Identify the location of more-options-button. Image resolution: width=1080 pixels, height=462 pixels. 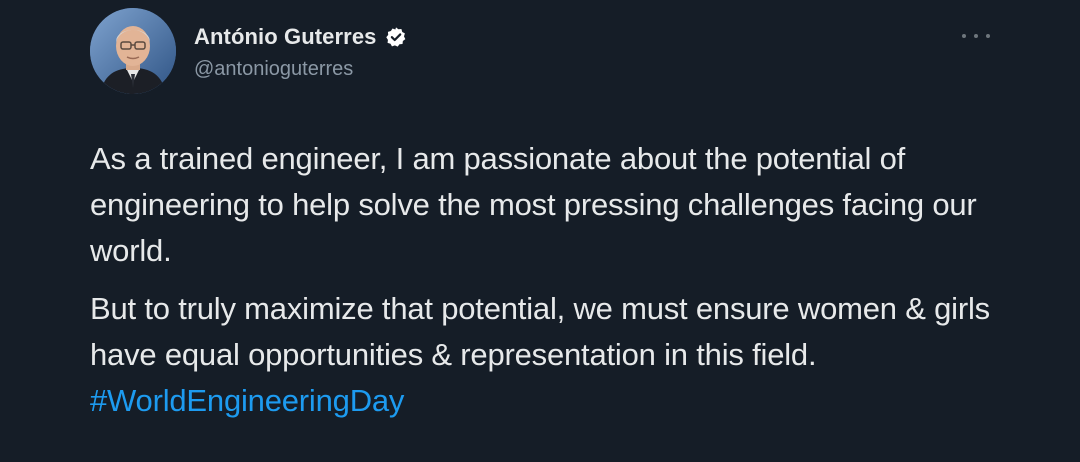
(976, 36).